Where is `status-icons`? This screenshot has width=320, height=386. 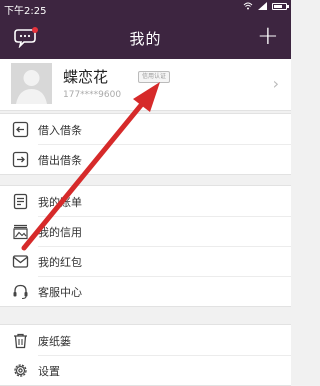
status-icons is located at coordinates (266, 6).